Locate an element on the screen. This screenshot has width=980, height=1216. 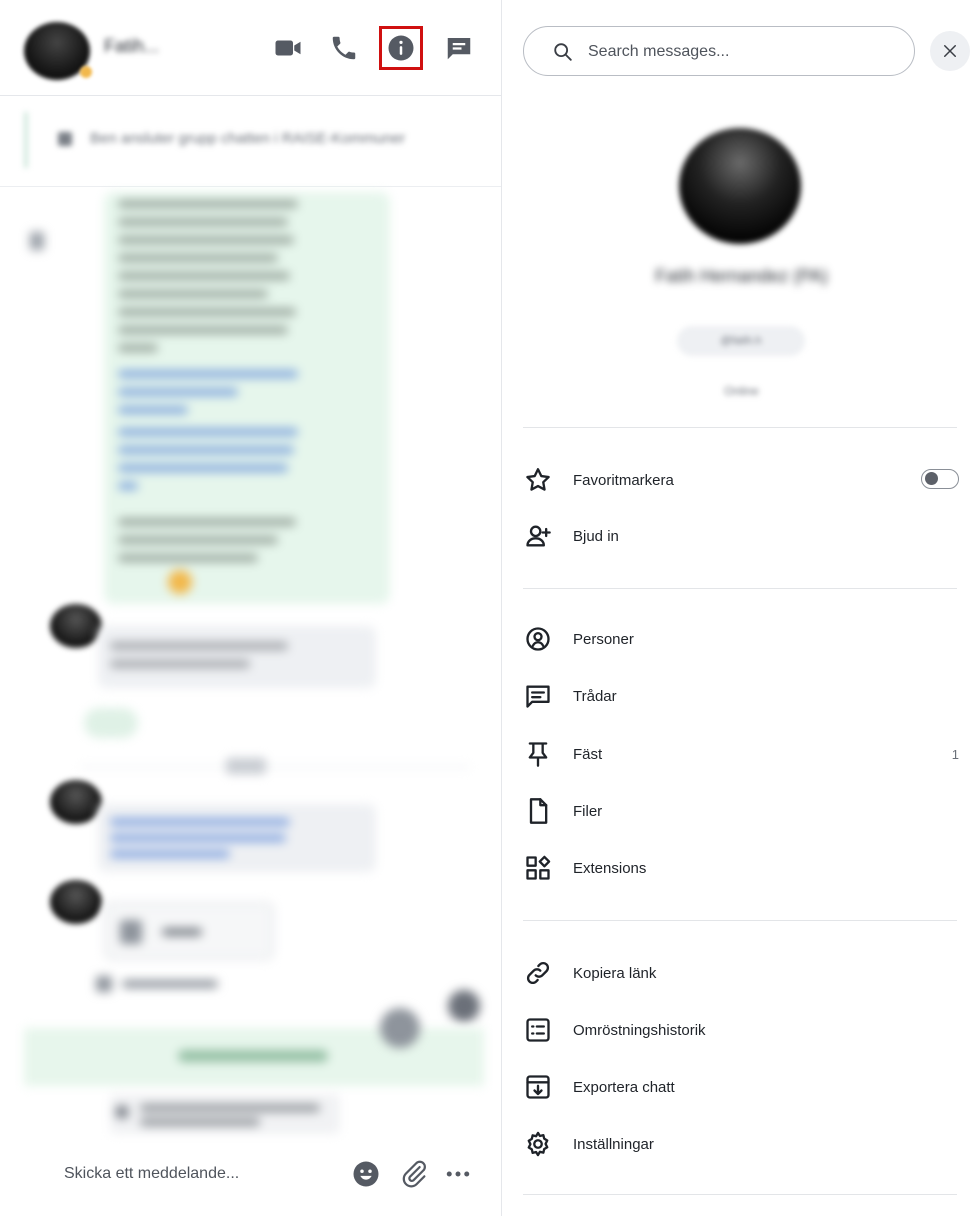
close-icon is located at coordinates (950, 51).